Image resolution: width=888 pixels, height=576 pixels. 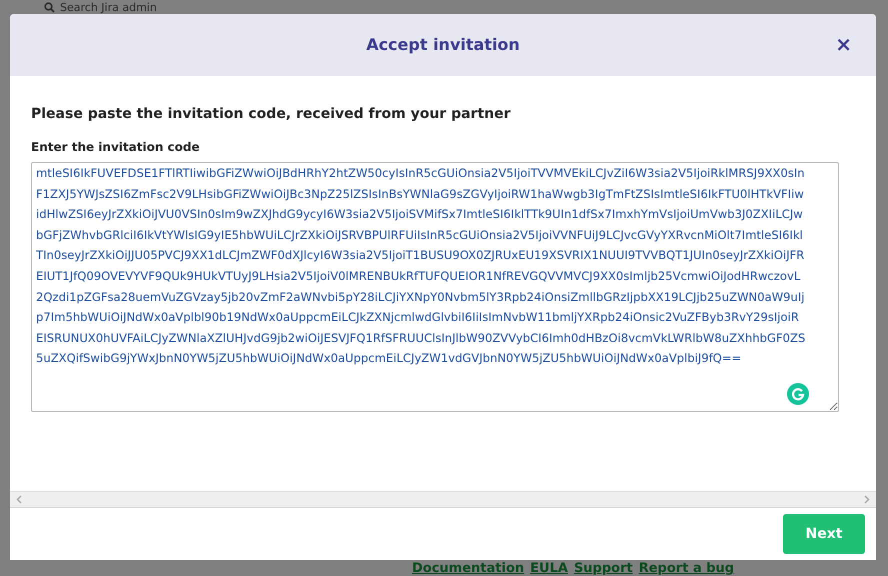 I want to click on horizontal-scrollbar, so click(x=443, y=499).